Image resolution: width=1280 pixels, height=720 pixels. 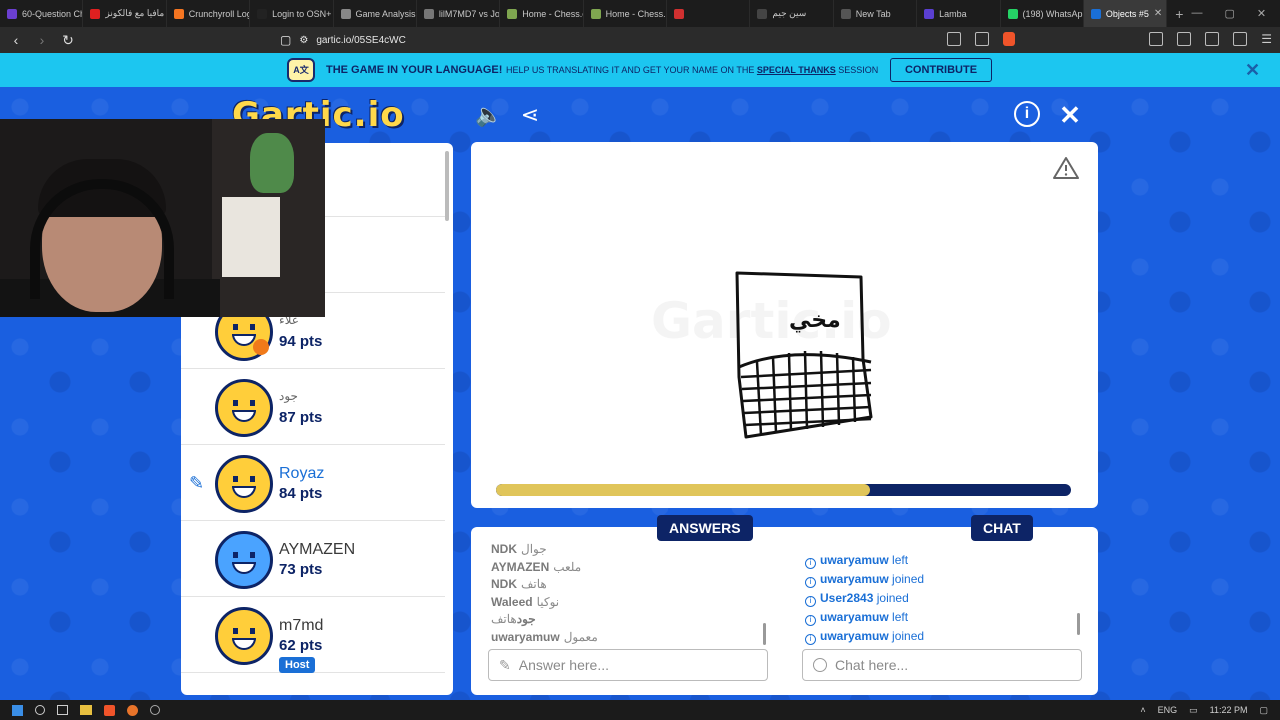 I want to click on task-view-icon, so click(x=62, y=710).